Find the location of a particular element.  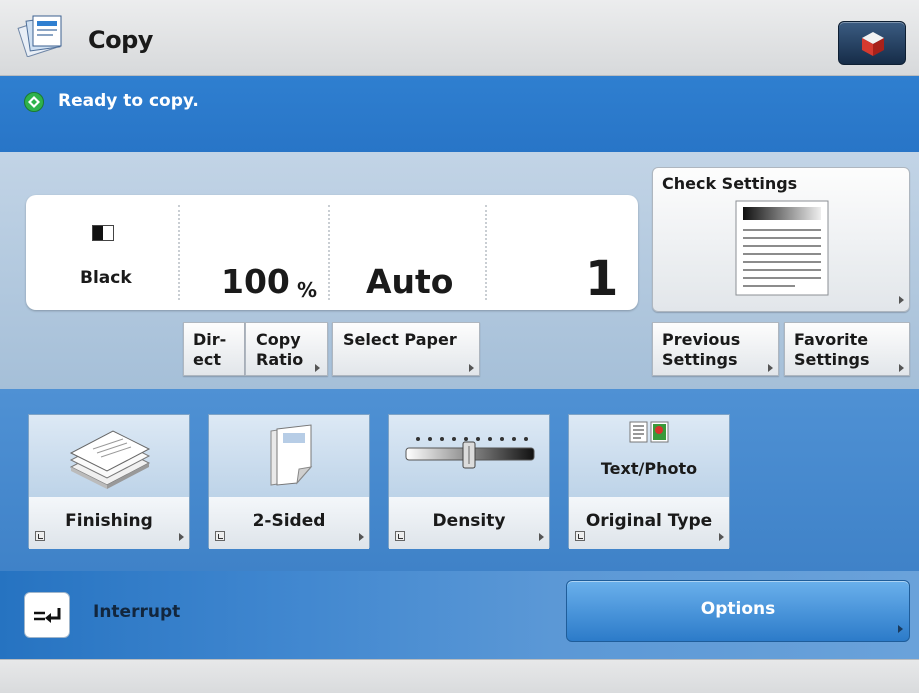

paper-value: Auto is located at coordinates (410, 281).